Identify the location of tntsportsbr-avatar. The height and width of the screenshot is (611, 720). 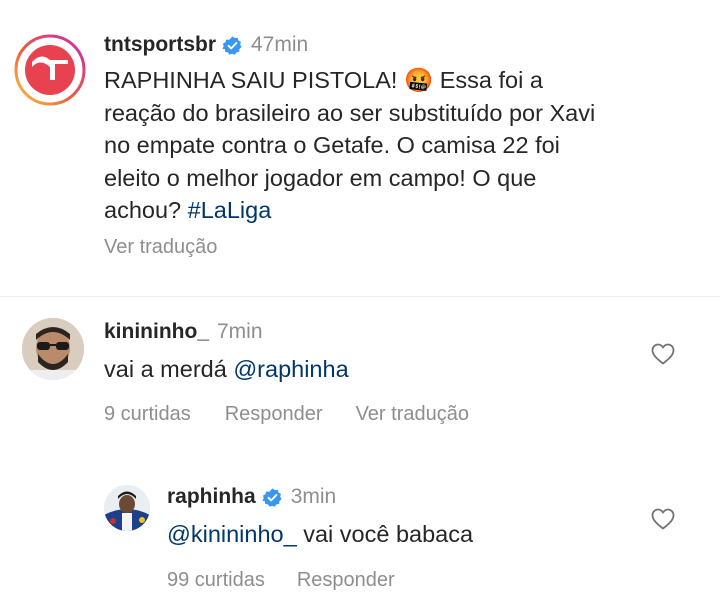
(50, 70).